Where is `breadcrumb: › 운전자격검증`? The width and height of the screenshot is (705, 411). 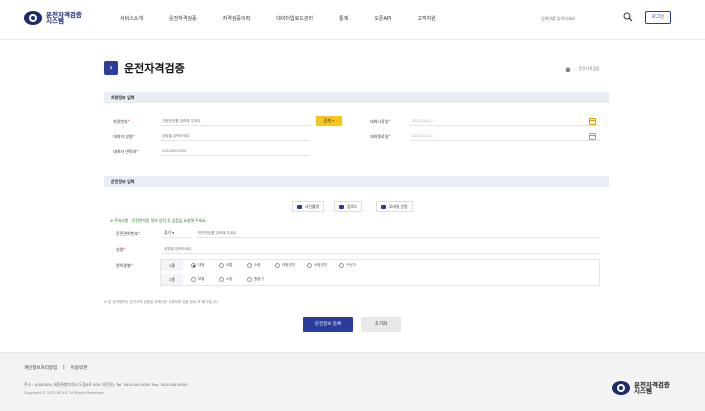 breadcrumb: › 운전자격검증 is located at coordinates (582, 69).